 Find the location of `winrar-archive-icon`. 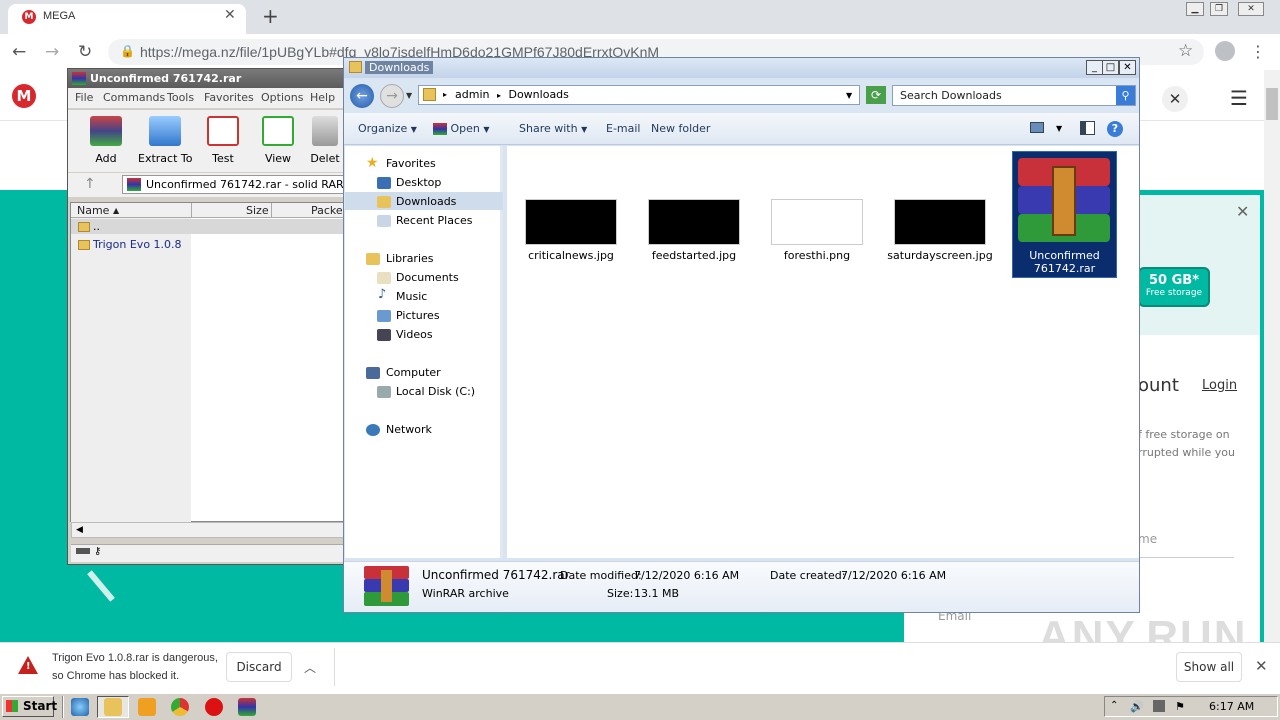

winrar-archive-icon is located at coordinates (1064, 200).